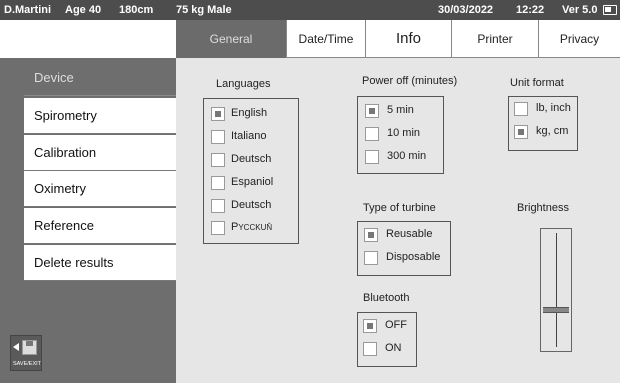 This screenshot has width=620, height=383. Describe the element at coordinates (387, 339) in the screenshot. I see `bluetooth-group: OFF ON` at that location.